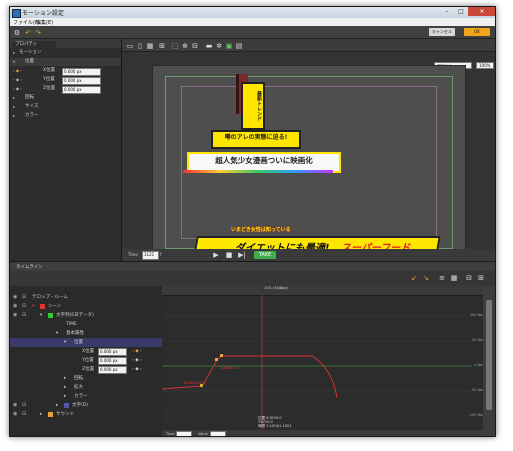  Describe the element at coordinates (86, 324) in the screenshot. I see `tree-row: TIME` at that location.